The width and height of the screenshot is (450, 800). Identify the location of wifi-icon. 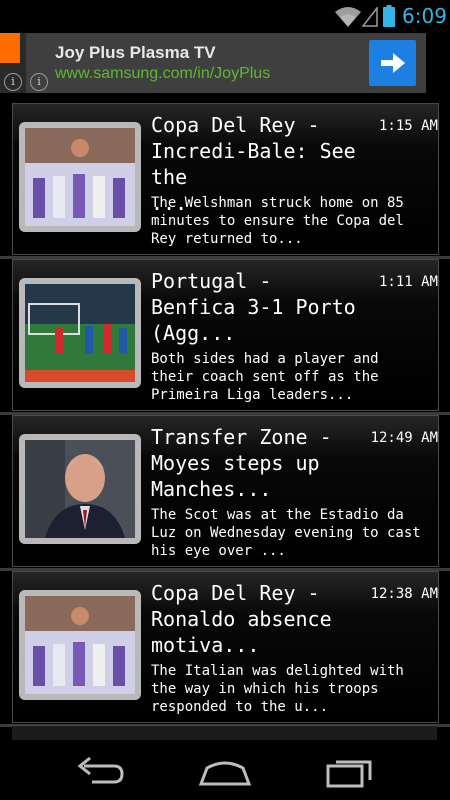
(348, 17).